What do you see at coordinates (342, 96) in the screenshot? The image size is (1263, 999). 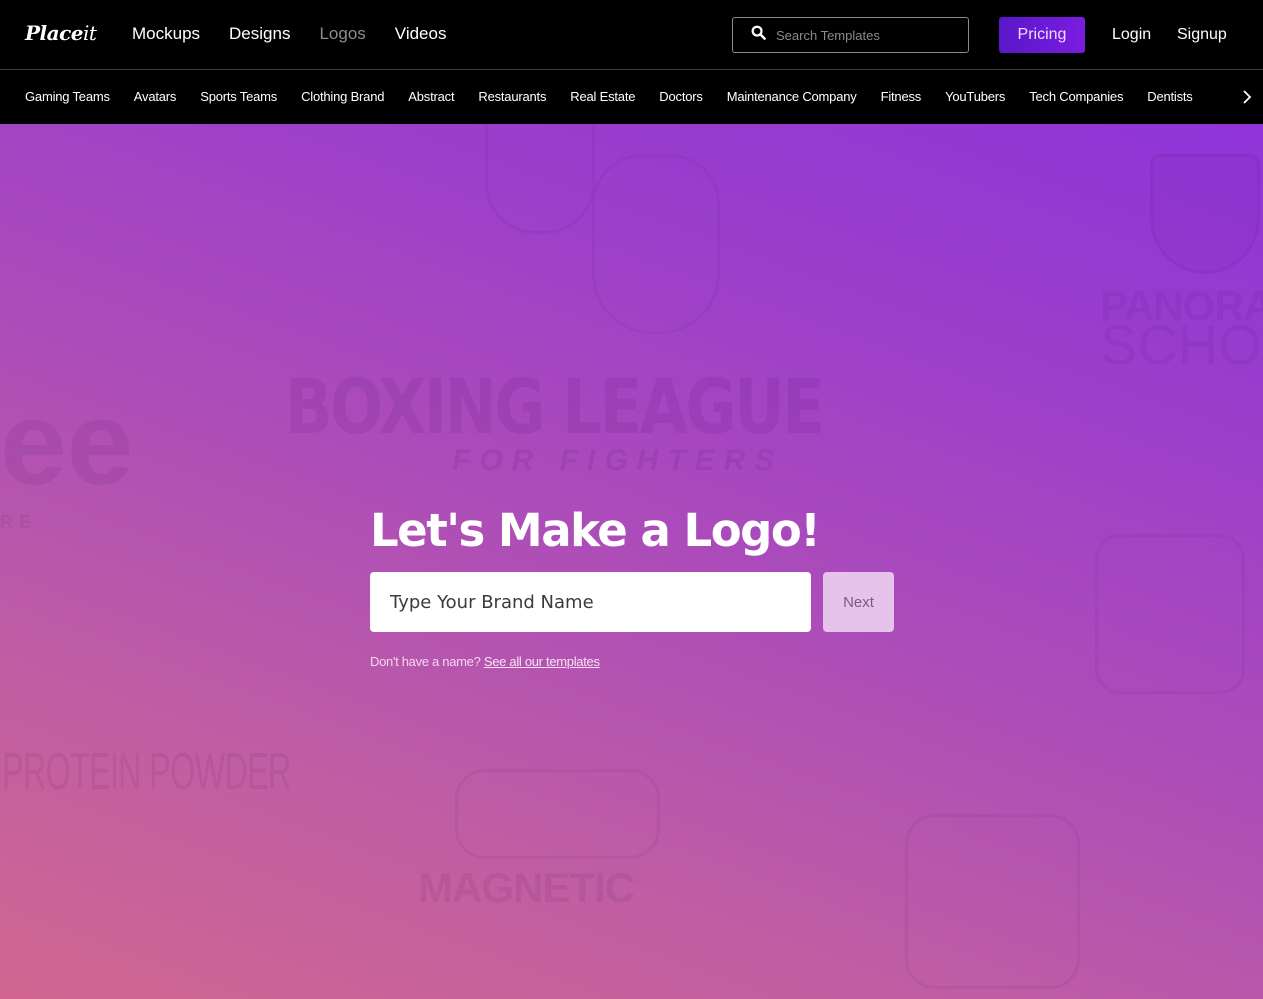 I see `category-clothing-brand: Clothing Brand` at bounding box center [342, 96].